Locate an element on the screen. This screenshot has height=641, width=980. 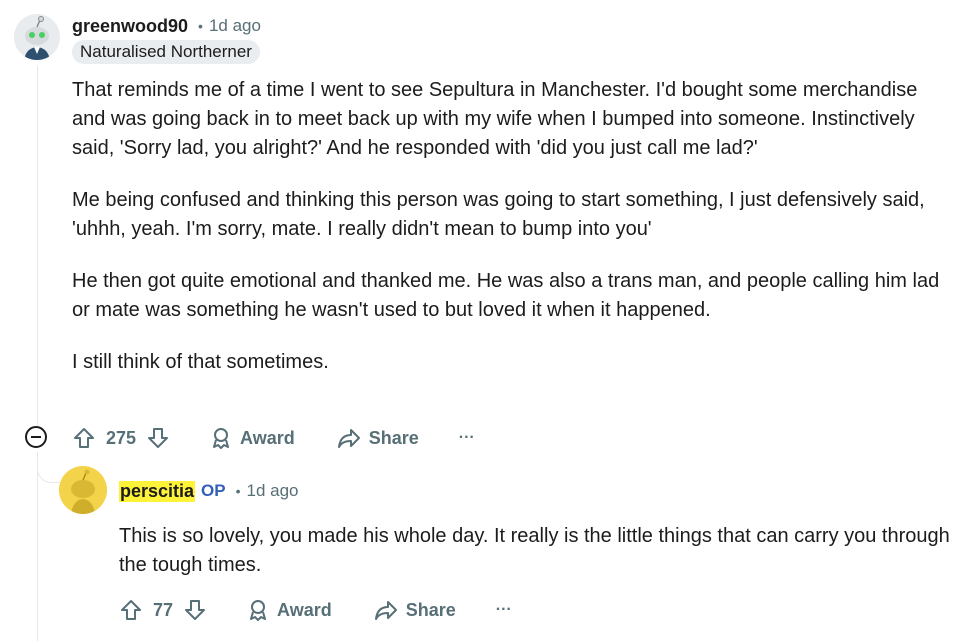
vote-group: 275 is located at coordinates (121, 438).